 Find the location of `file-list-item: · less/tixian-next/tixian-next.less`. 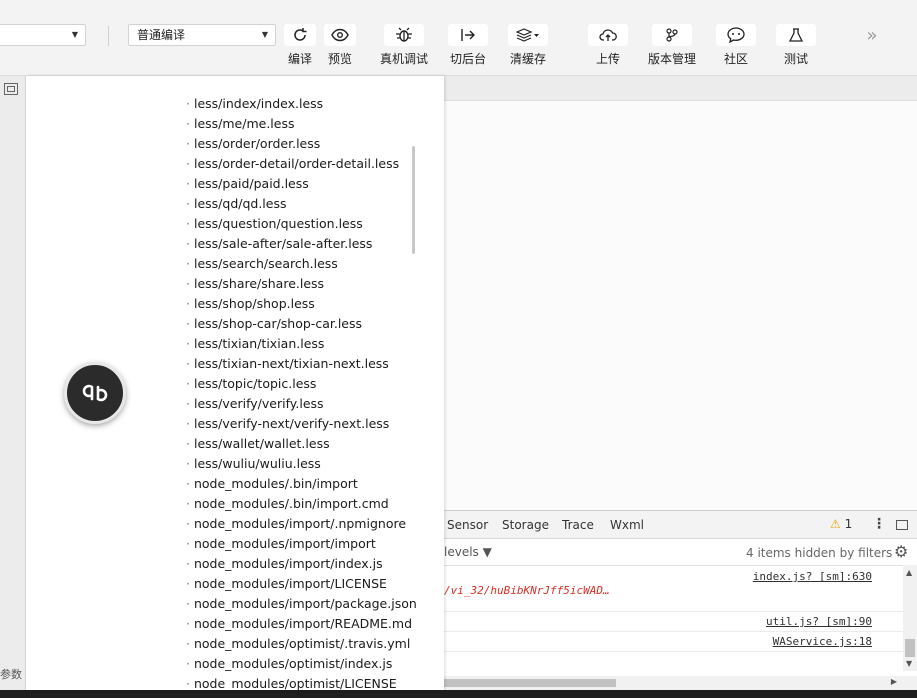

file-list-item: · less/tixian-next/tixian-next.less is located at coordinates (301, 364).